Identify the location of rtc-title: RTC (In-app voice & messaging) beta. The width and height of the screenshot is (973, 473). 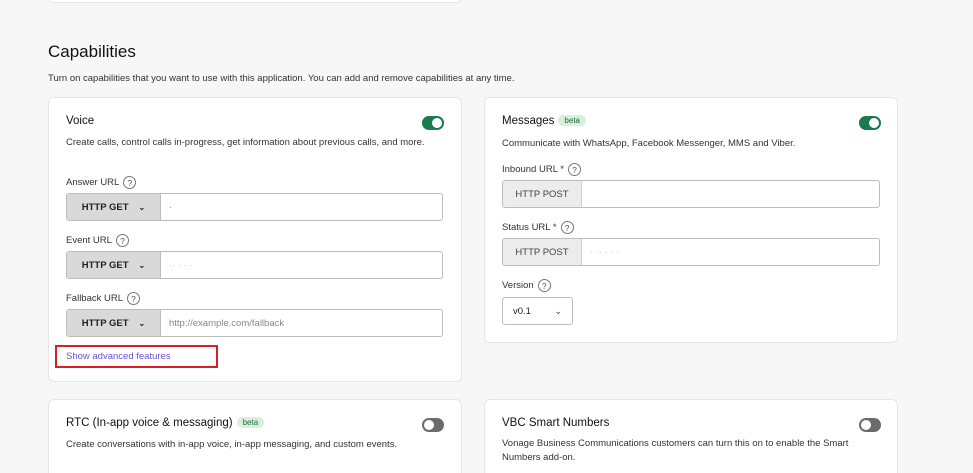
(165, 423).